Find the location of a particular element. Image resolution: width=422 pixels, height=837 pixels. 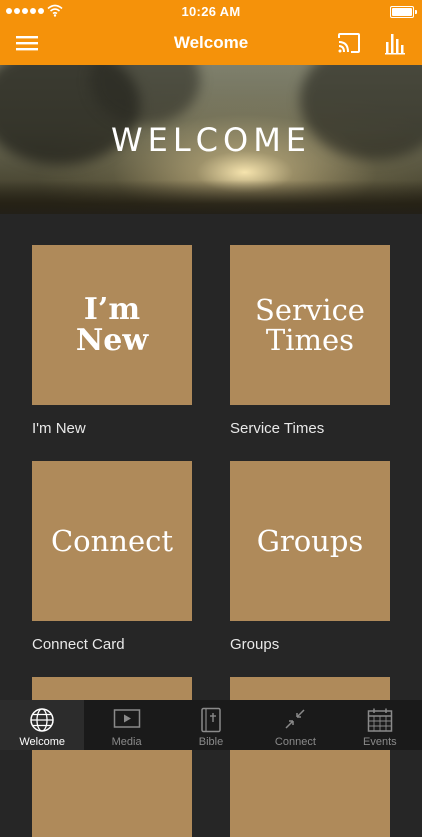

tab-label: Bible is located at coordinates (211, 742).